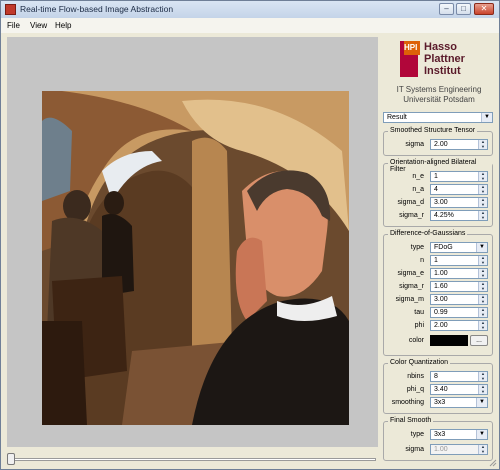 The width and height of the screenshot is (500, 470). What do you see at coordinates (63, 25) in the screenshot?
I see `menu-help: Help` at bounding box center [63, 25].